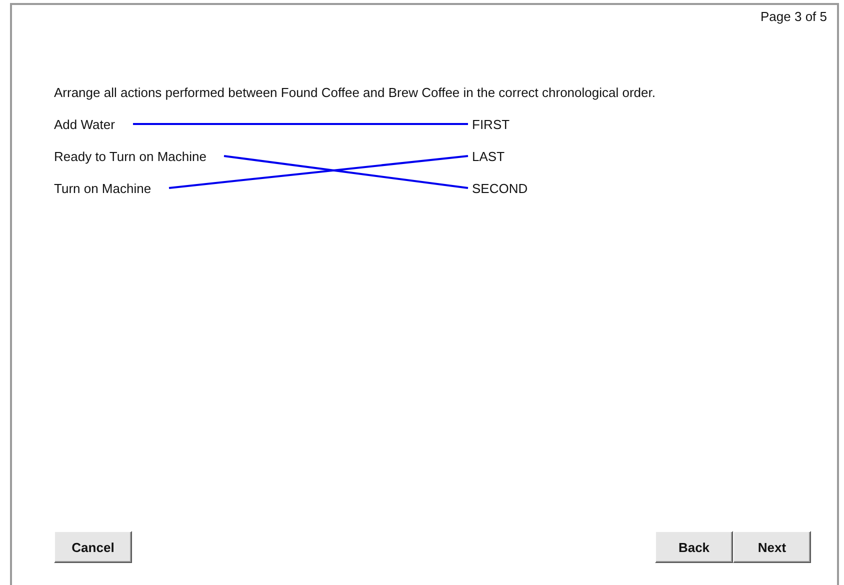 The height and width of the screenshot is (585, 844). What do you see at coordinates (93, 547) in the screenshot?
I see `cancel-button: Cancel` at bounding box center [93, 547].